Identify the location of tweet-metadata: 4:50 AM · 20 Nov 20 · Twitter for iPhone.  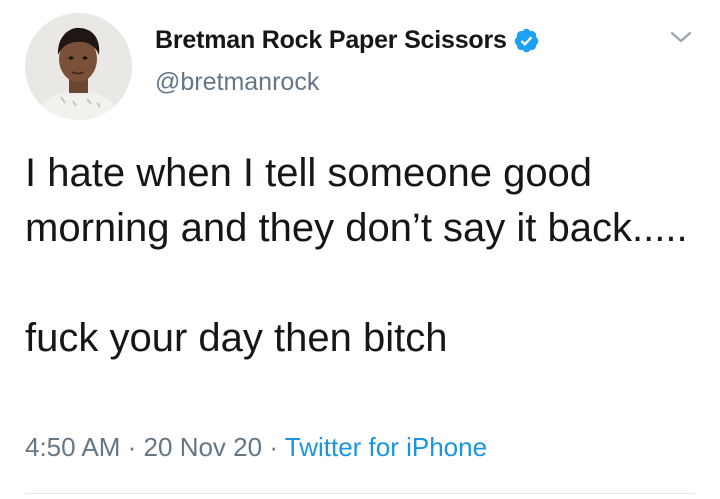
(256, 447).